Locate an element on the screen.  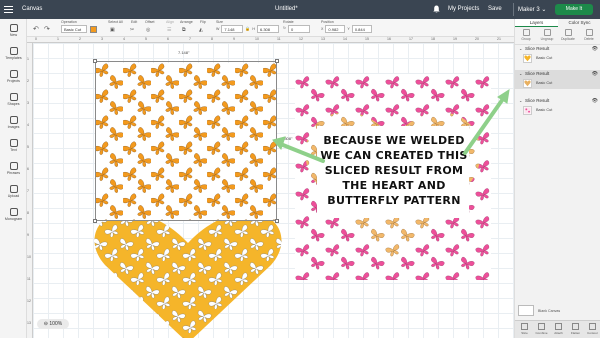
width-input: 7.148 is located at coordinates (232, 29).